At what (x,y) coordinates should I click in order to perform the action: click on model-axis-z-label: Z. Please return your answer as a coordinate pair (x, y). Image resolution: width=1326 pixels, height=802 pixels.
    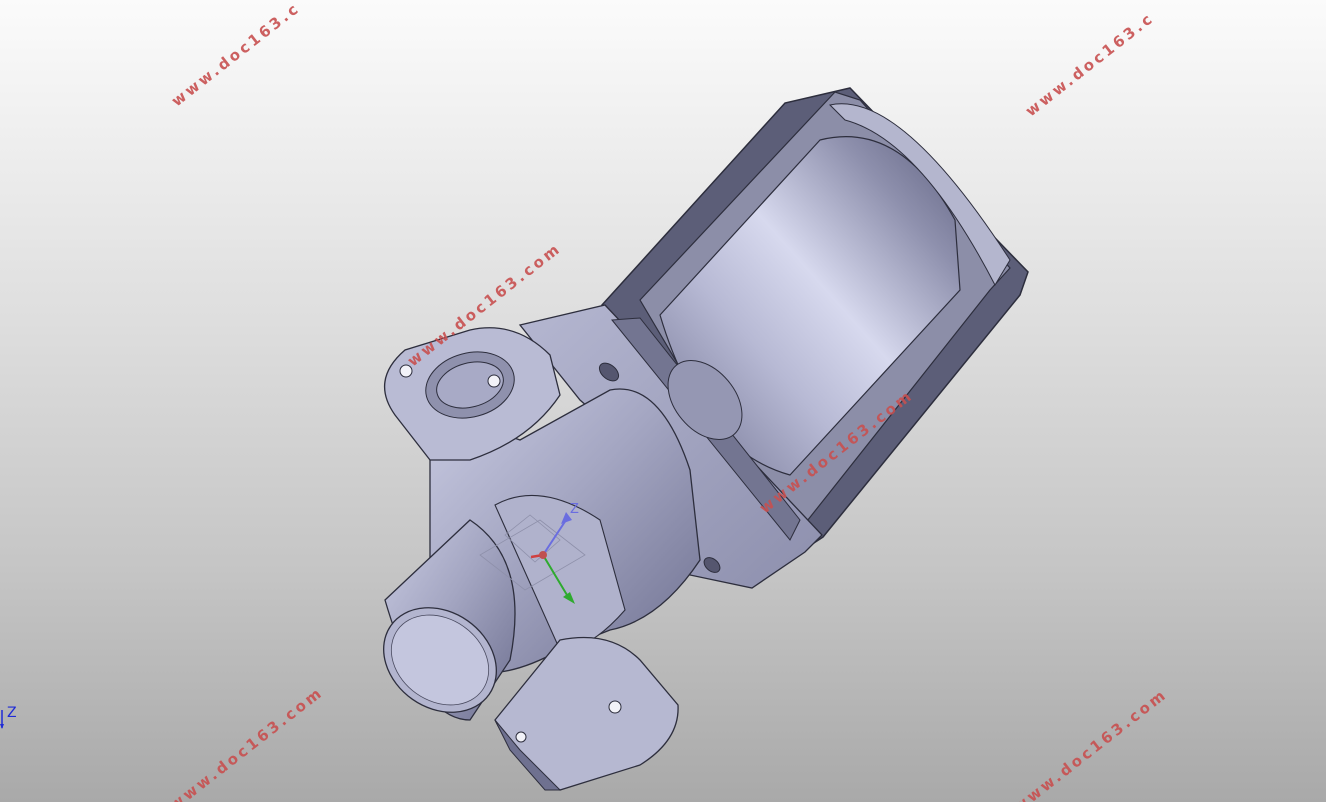
    Looking at the image, I should click on (574, 509).